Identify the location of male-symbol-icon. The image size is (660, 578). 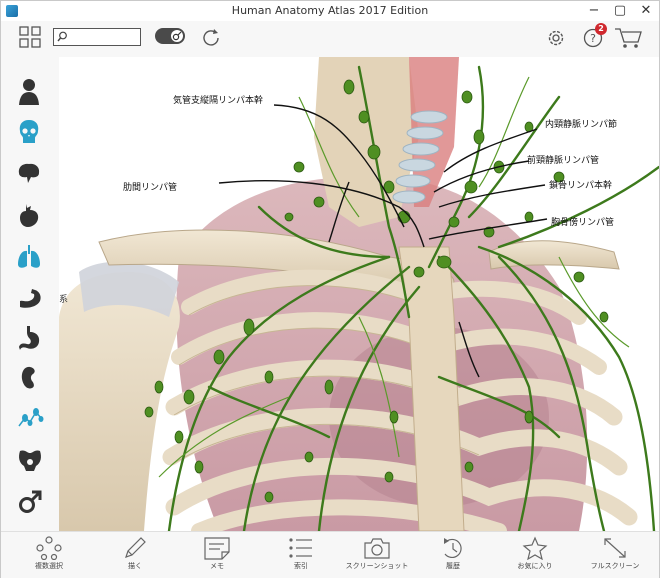
(30, 502).